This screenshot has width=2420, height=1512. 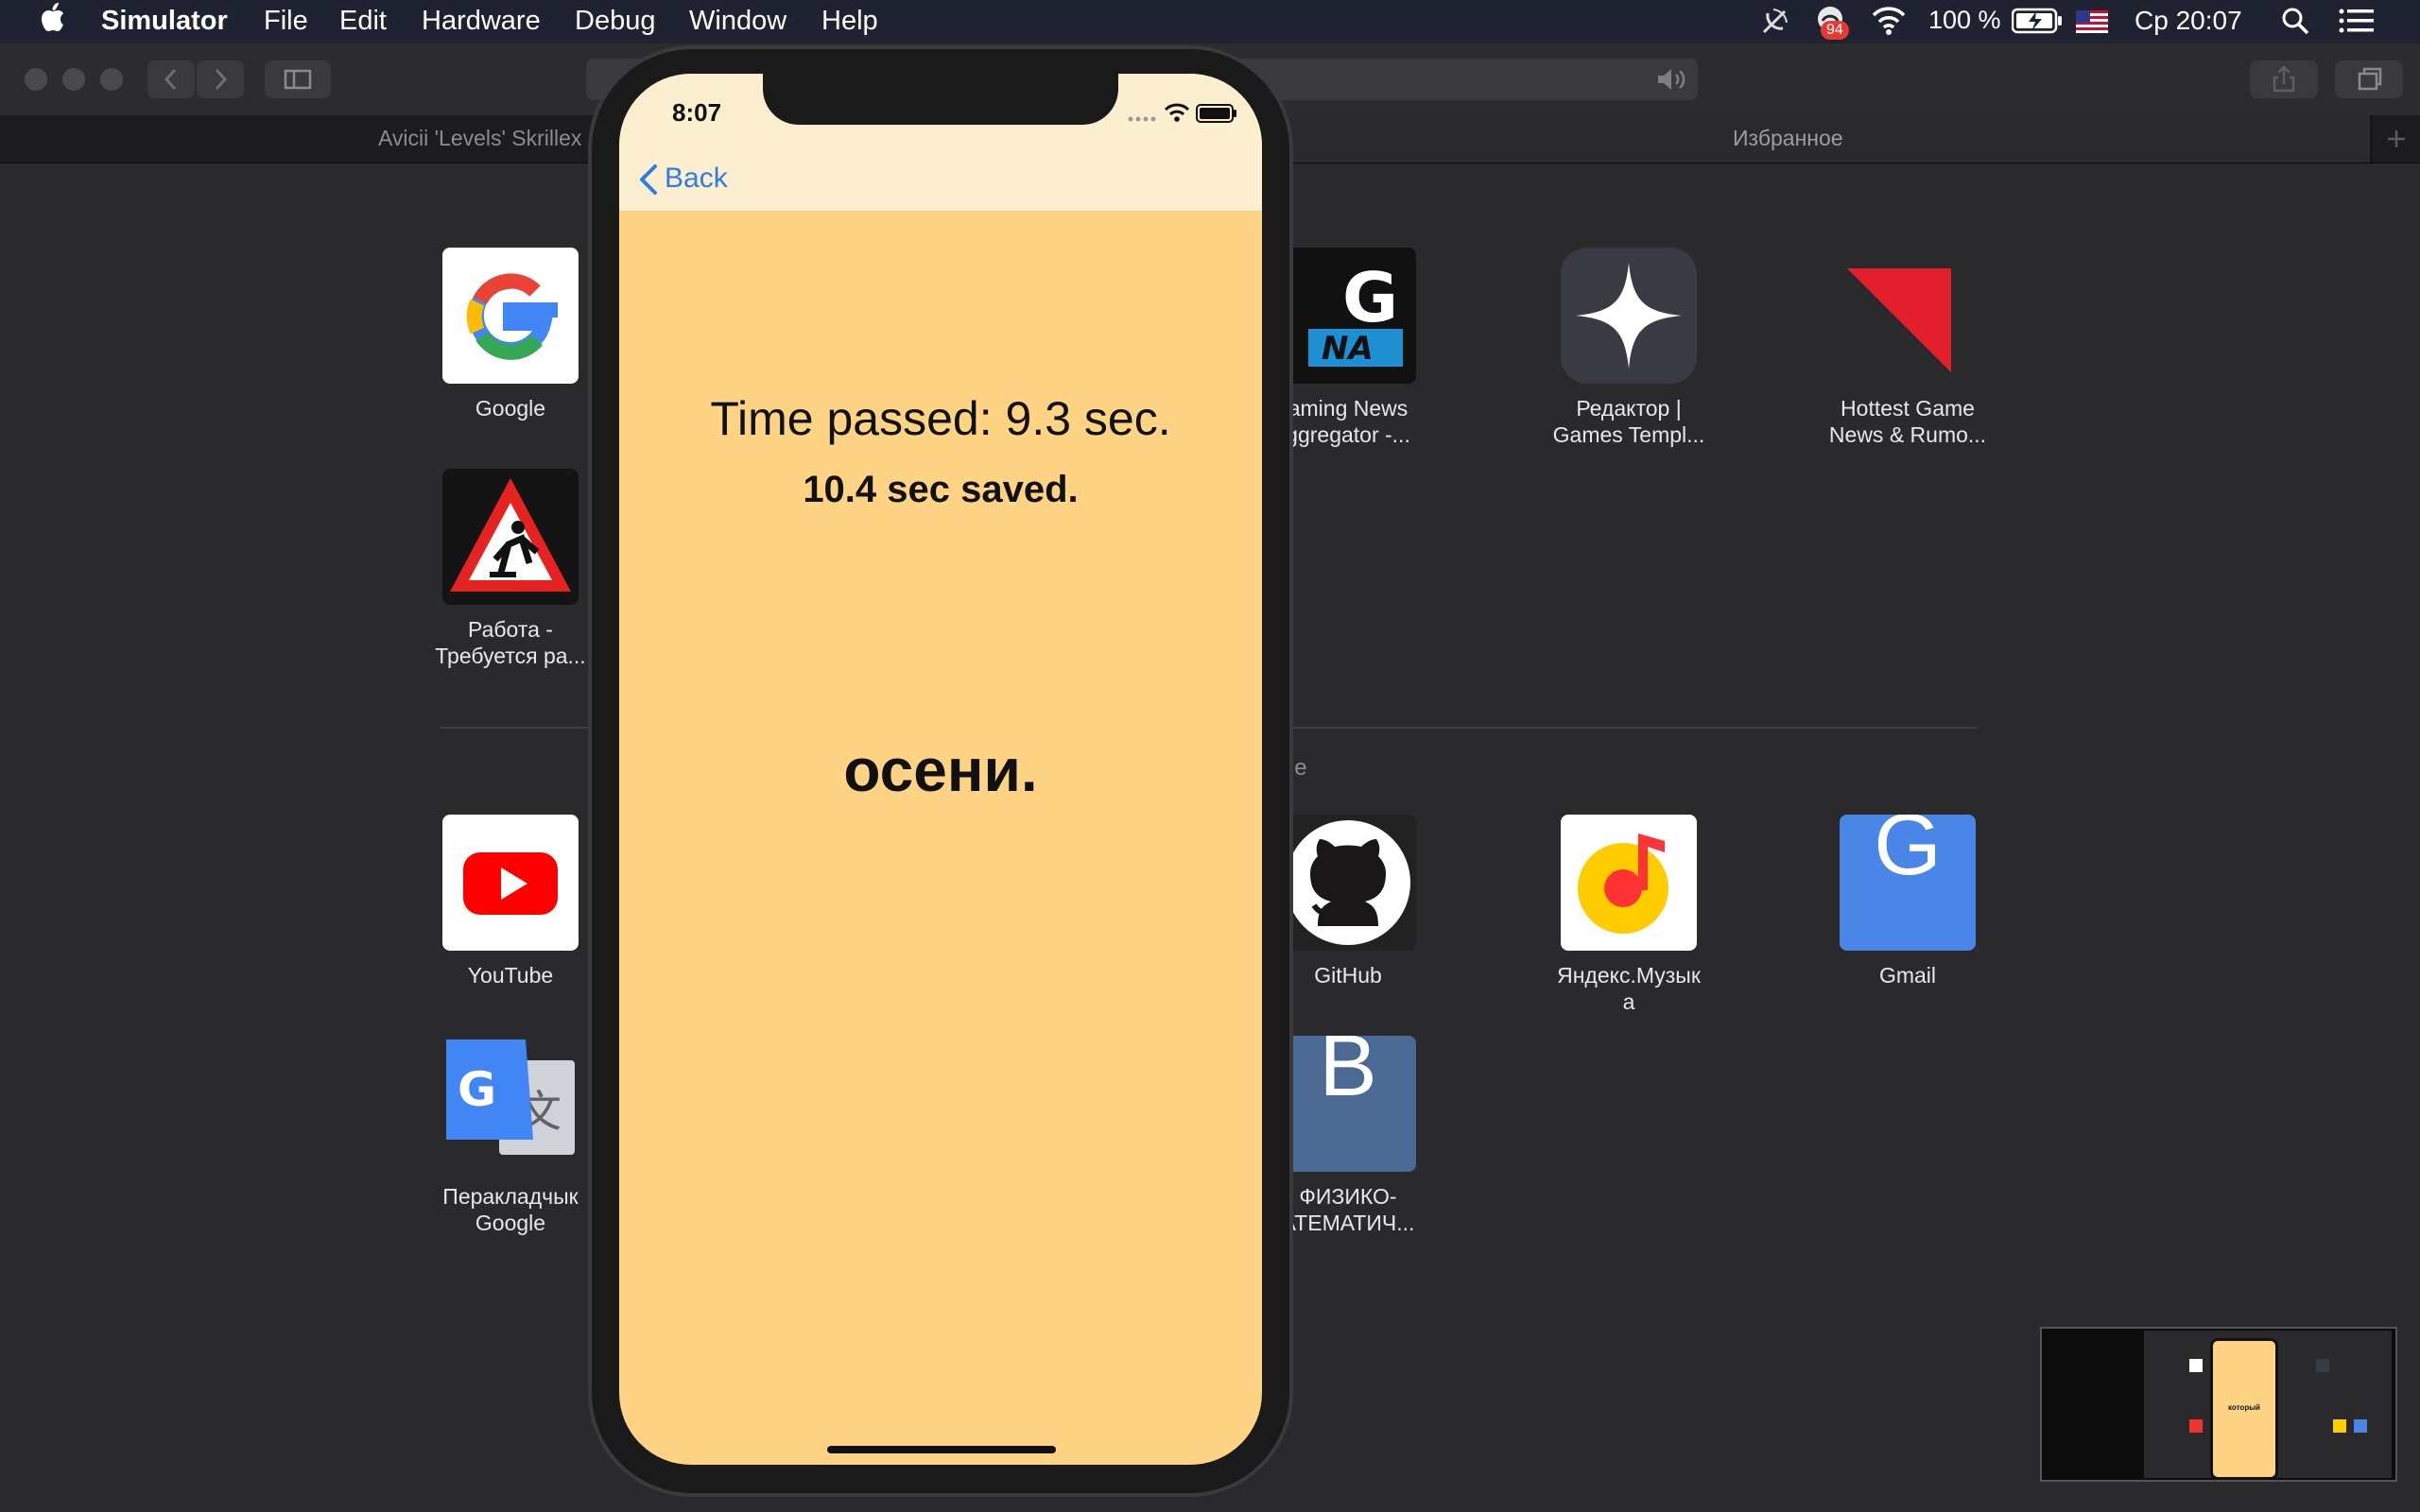 I want to click on apple-menu-icon, so click(x=52, y=22).